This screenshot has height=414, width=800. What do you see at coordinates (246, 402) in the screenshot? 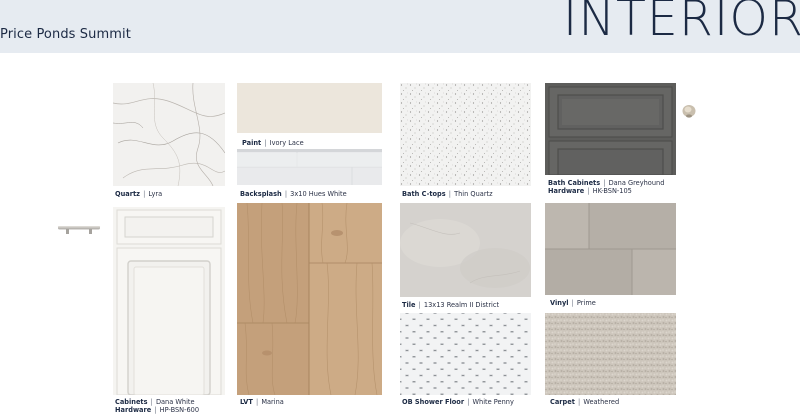
I see `lvt-name: LVT` at bounding box center [246, 402].